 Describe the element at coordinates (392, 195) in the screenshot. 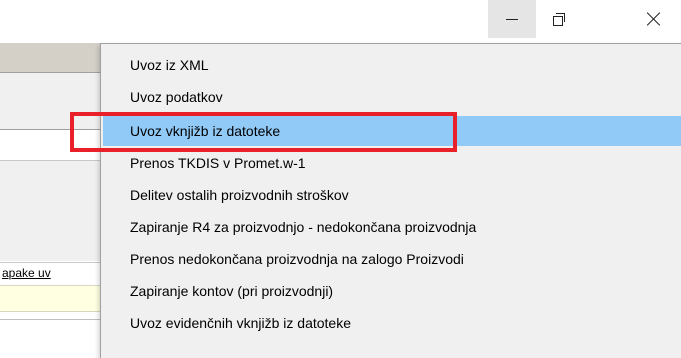

I see `menu-item-delitev-stroskov: Delitev ostalih proizvodnih stroškov` at that location.